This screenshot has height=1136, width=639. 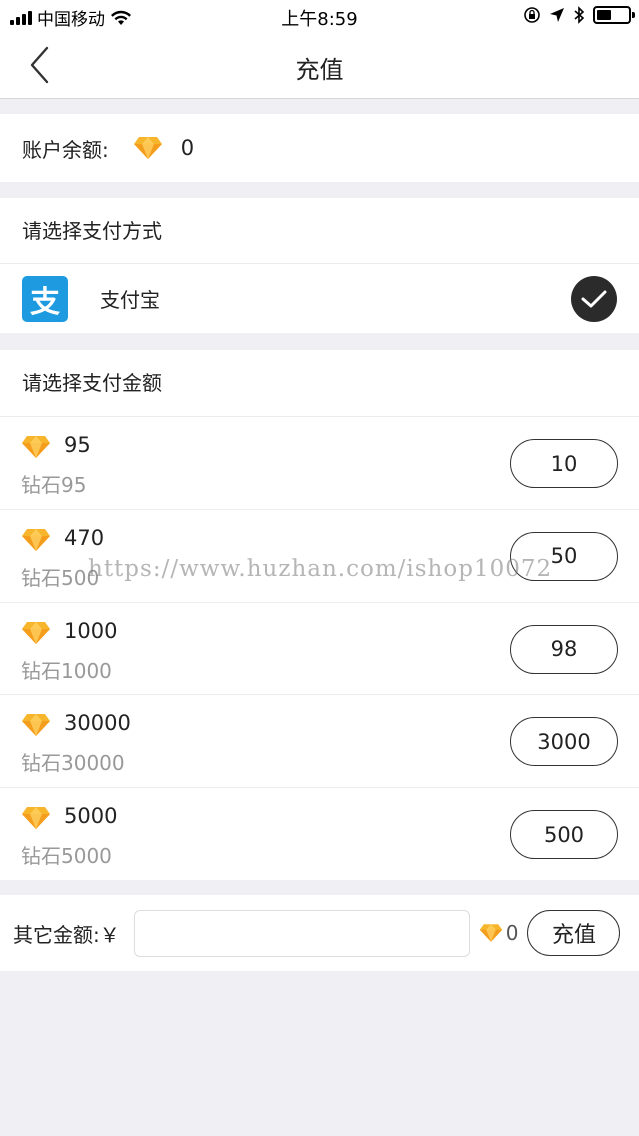 I want to click on price-button: 500, so click(x=564, y=835).